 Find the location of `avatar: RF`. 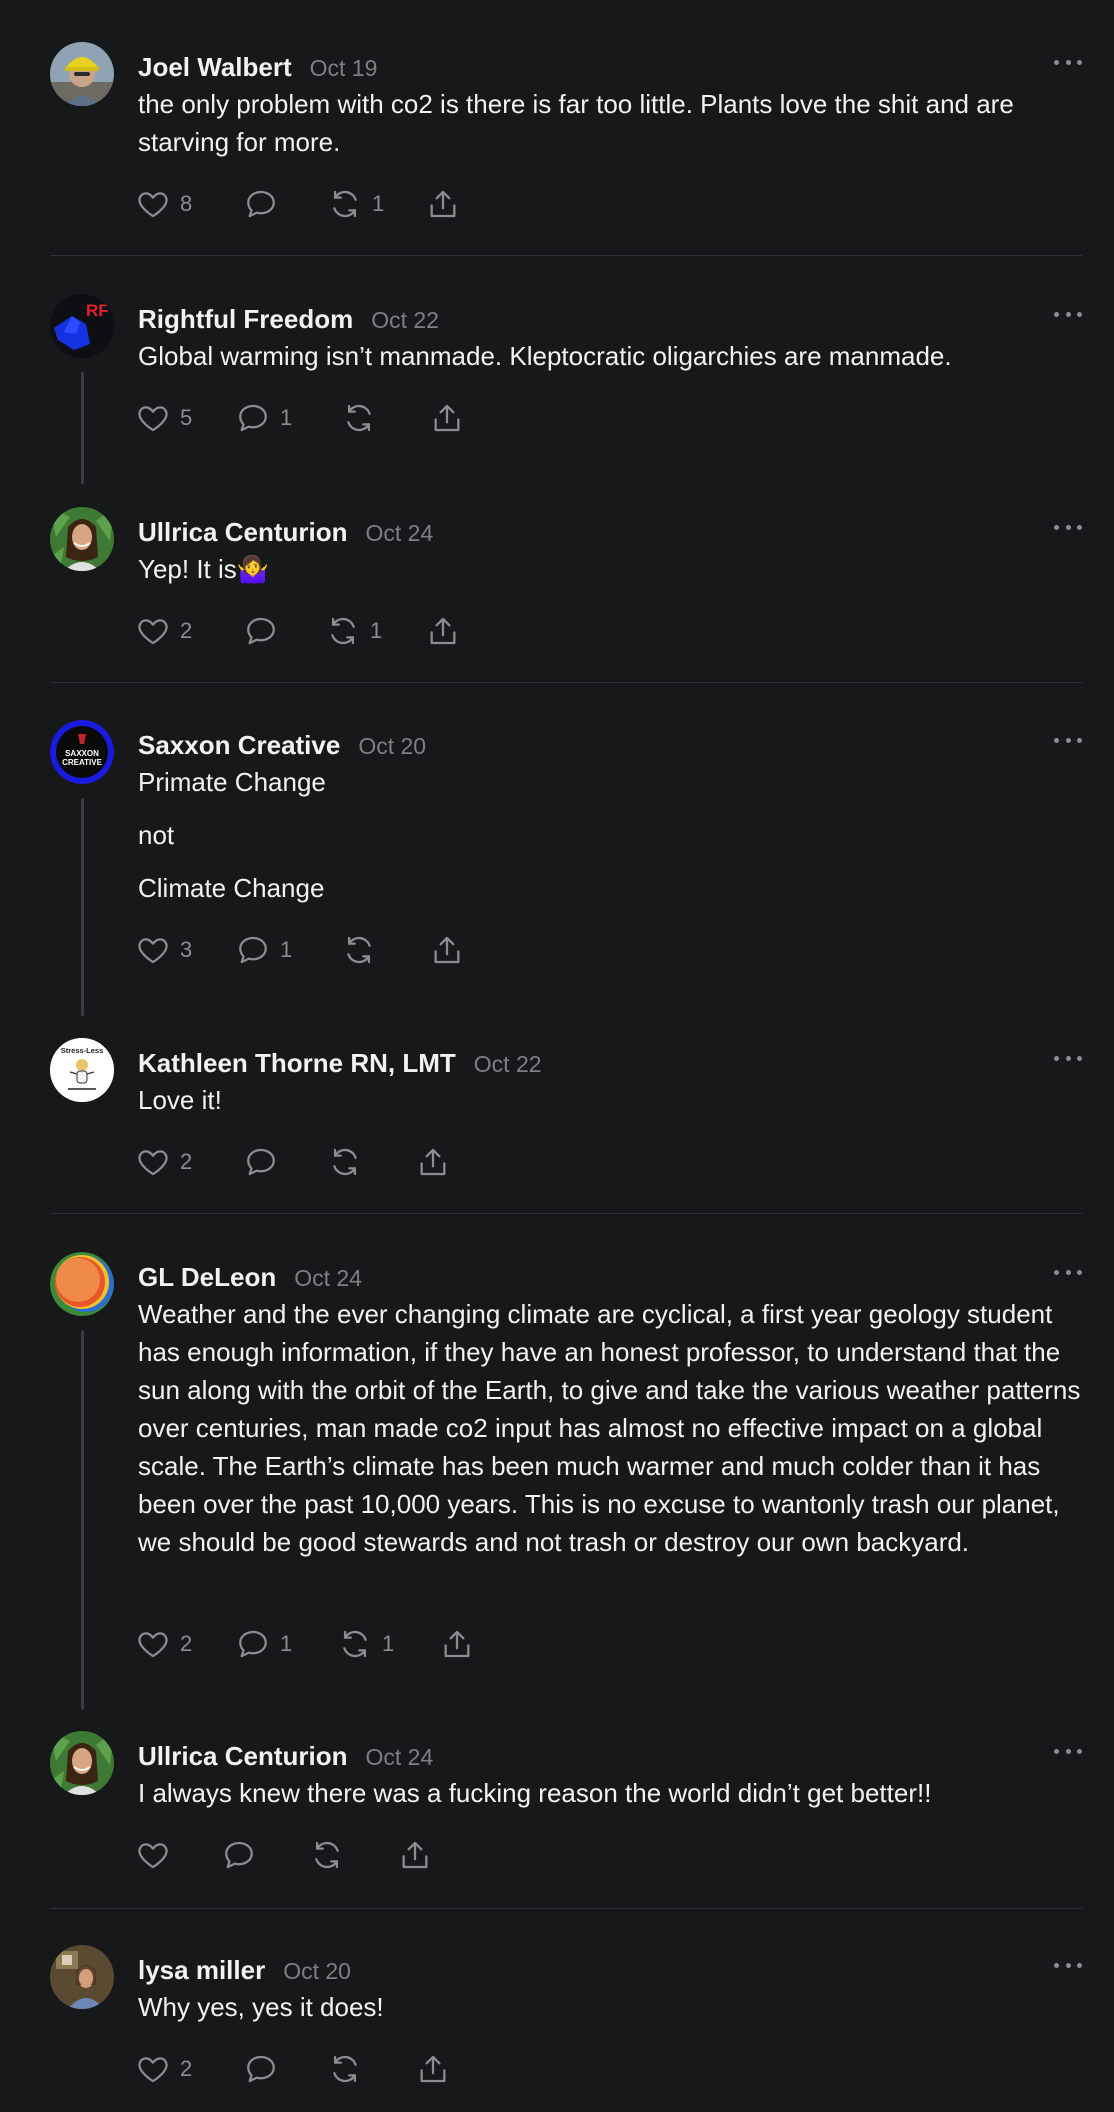

avatar: RF is located at coordinates (82, 326).